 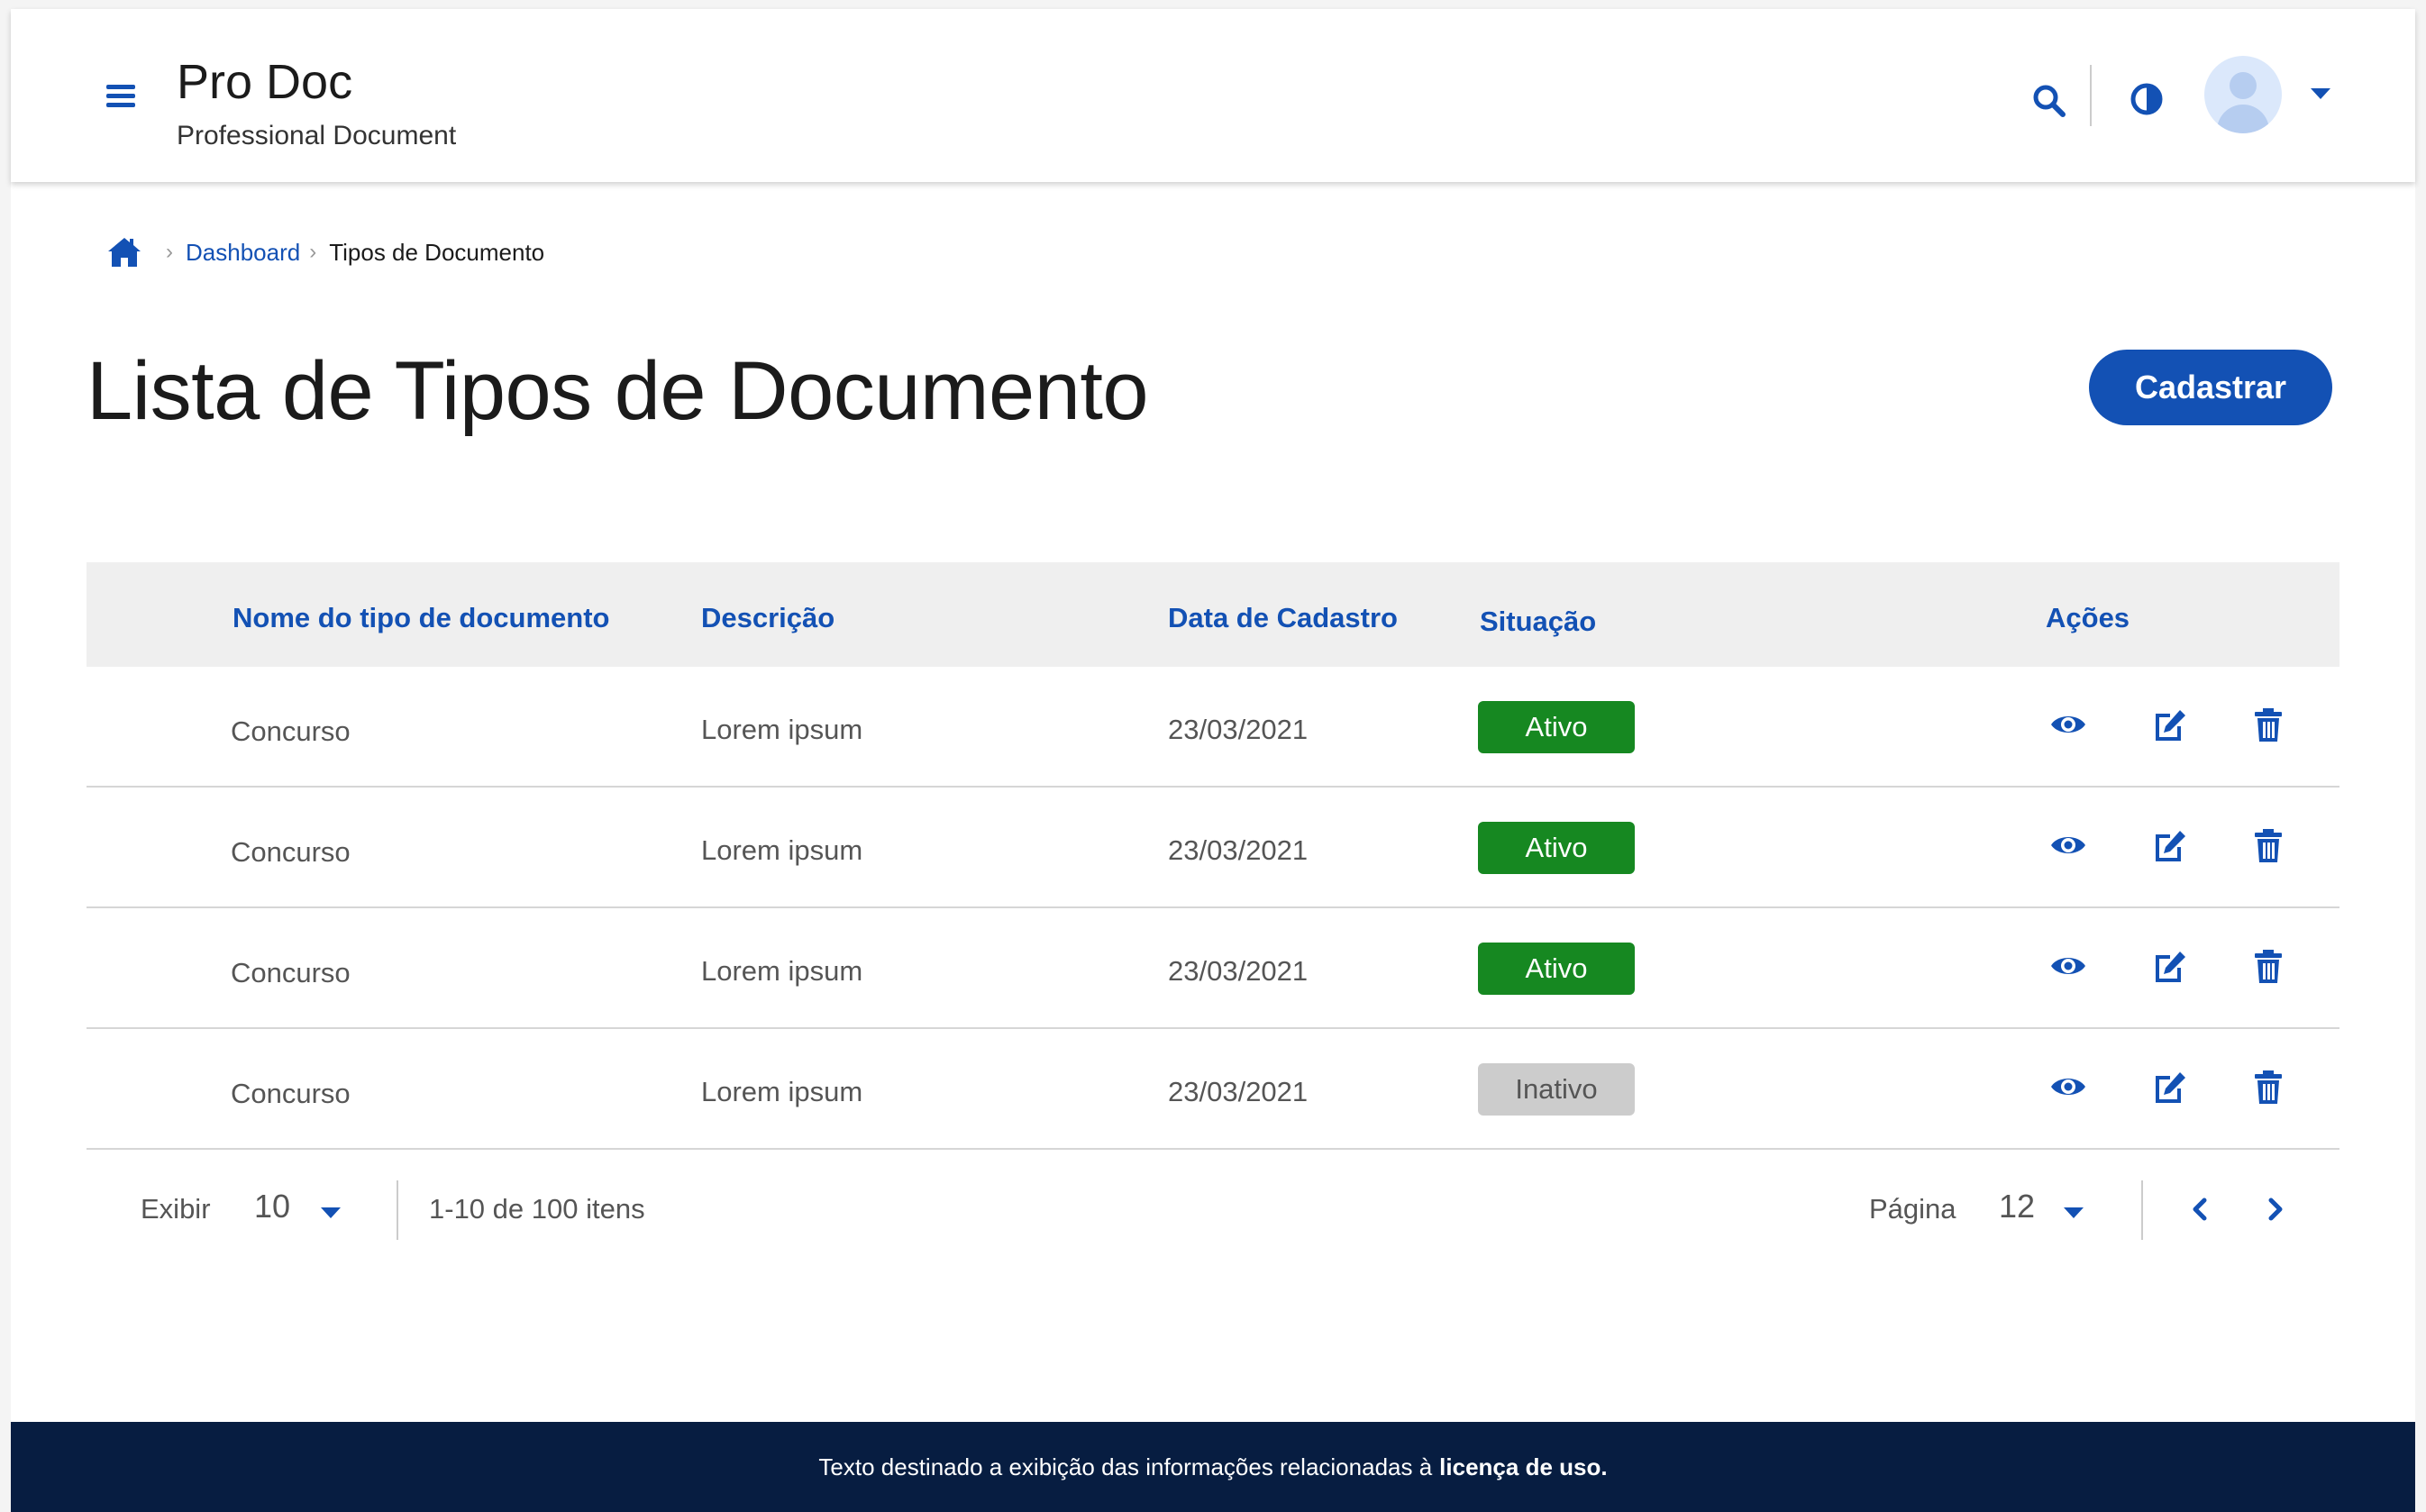 What do you see at coordinates (768, 618) in the screenshot?
I see `column-header-description: Descrição` at bounding box center [768, 618].